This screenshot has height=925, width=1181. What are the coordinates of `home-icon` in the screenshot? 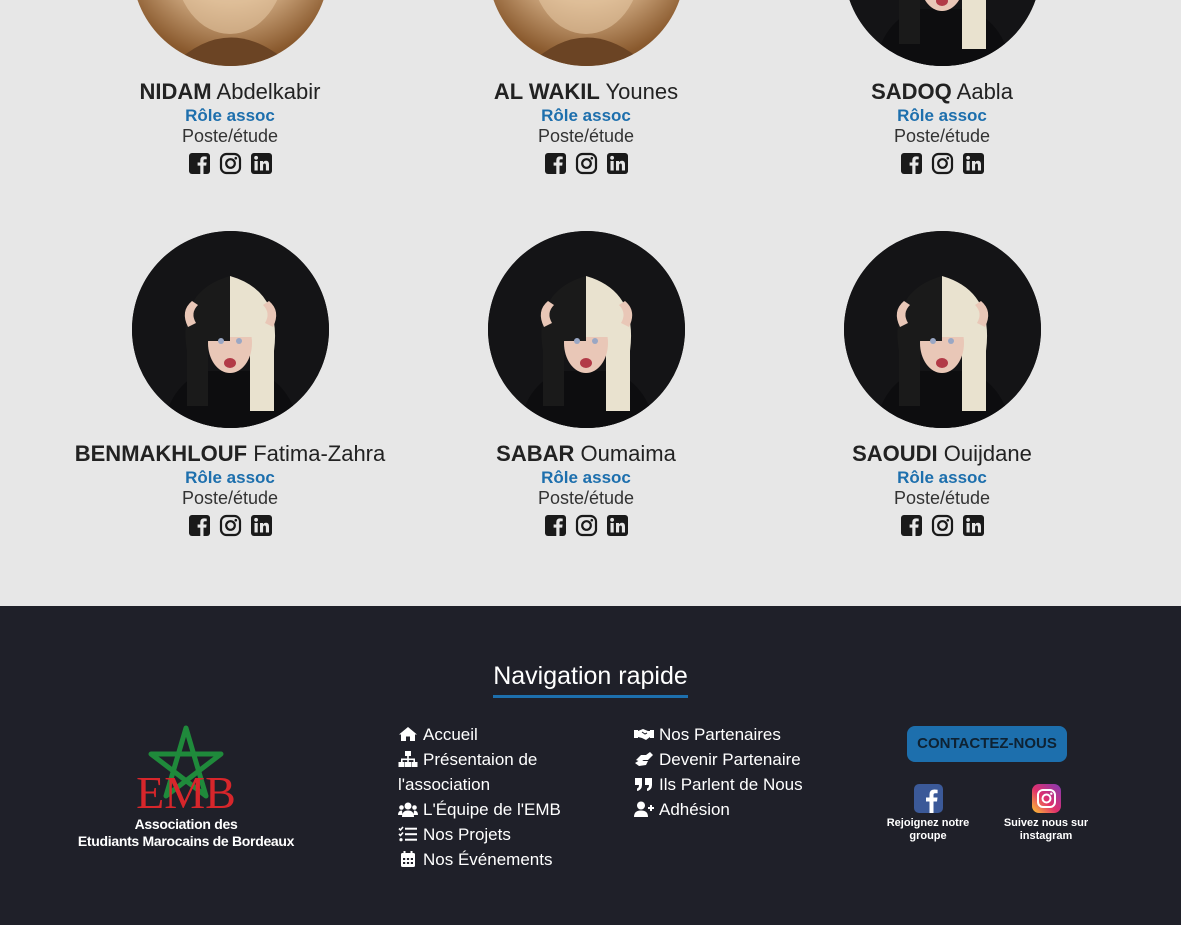 It's located at (408, 734).